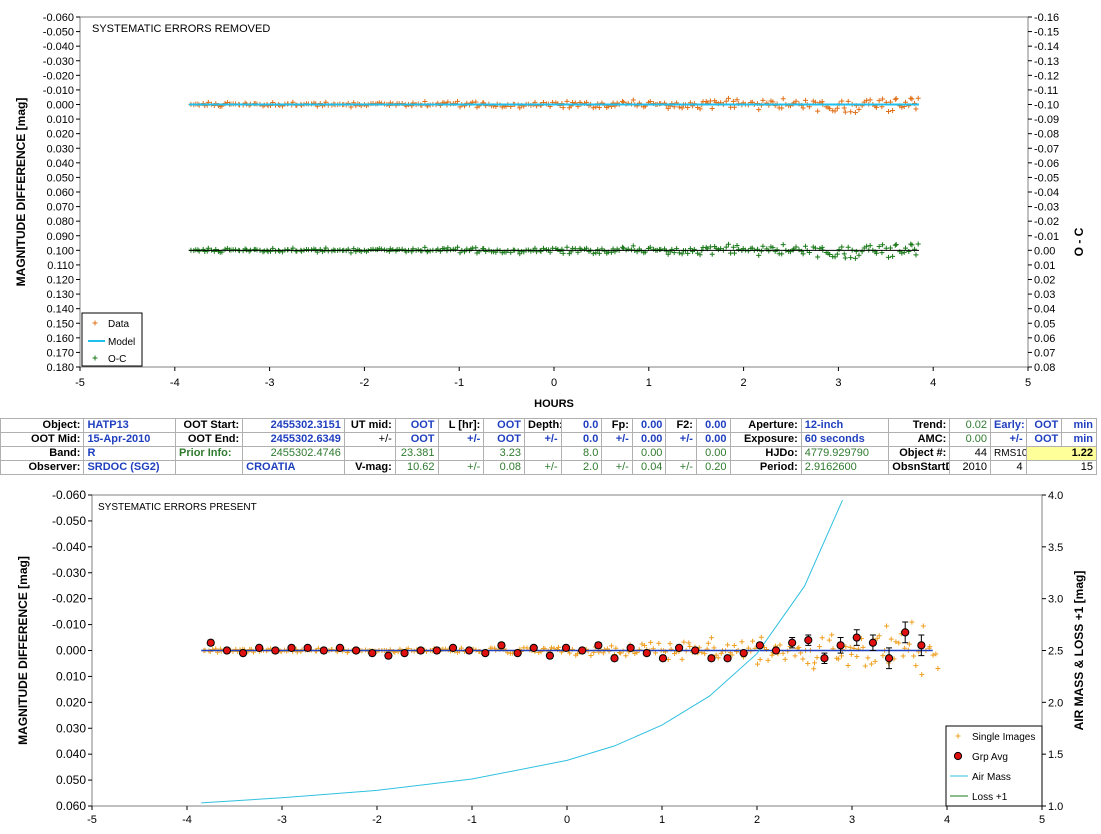  I want to click on prior-fp-pm-value: 0.04, so click(649, 467).